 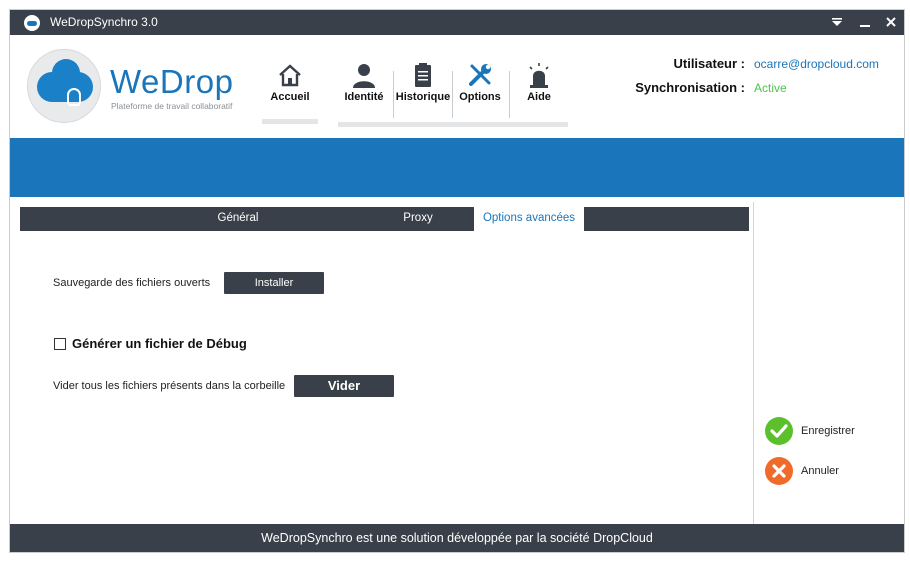 I want to click on backup-label: Sauvegarde des fichiers ouverts, so click(x=132, y=283).